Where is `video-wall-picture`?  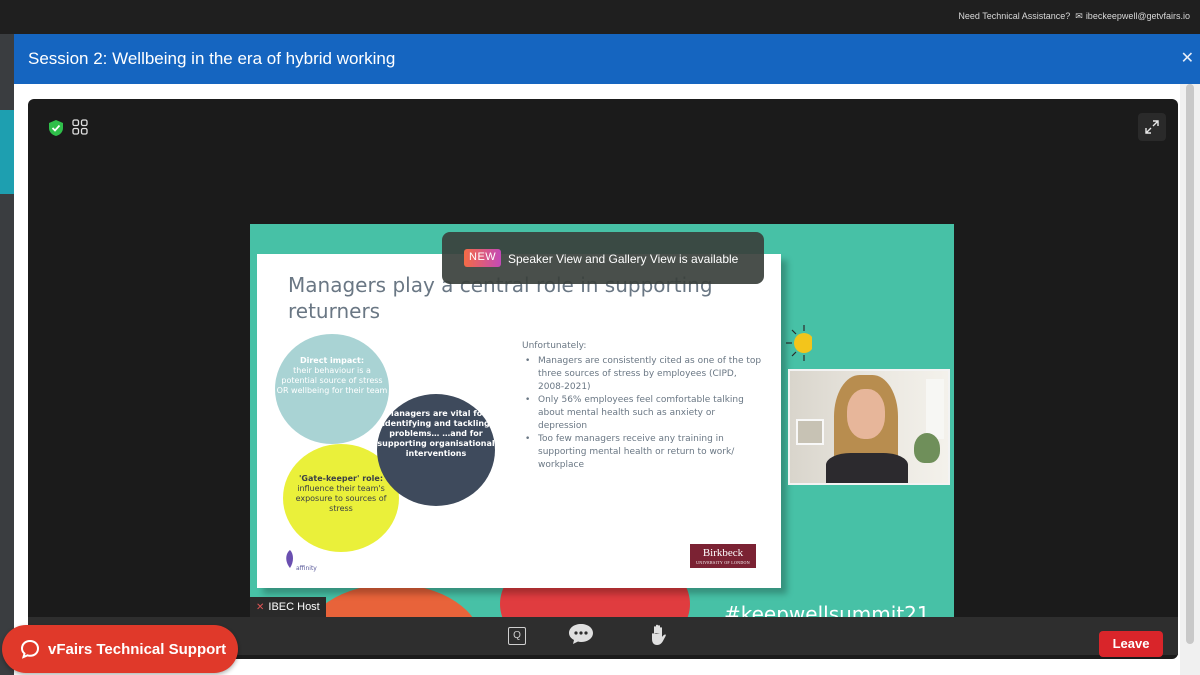
video-wall-picture is located at coordinates (810, 432).